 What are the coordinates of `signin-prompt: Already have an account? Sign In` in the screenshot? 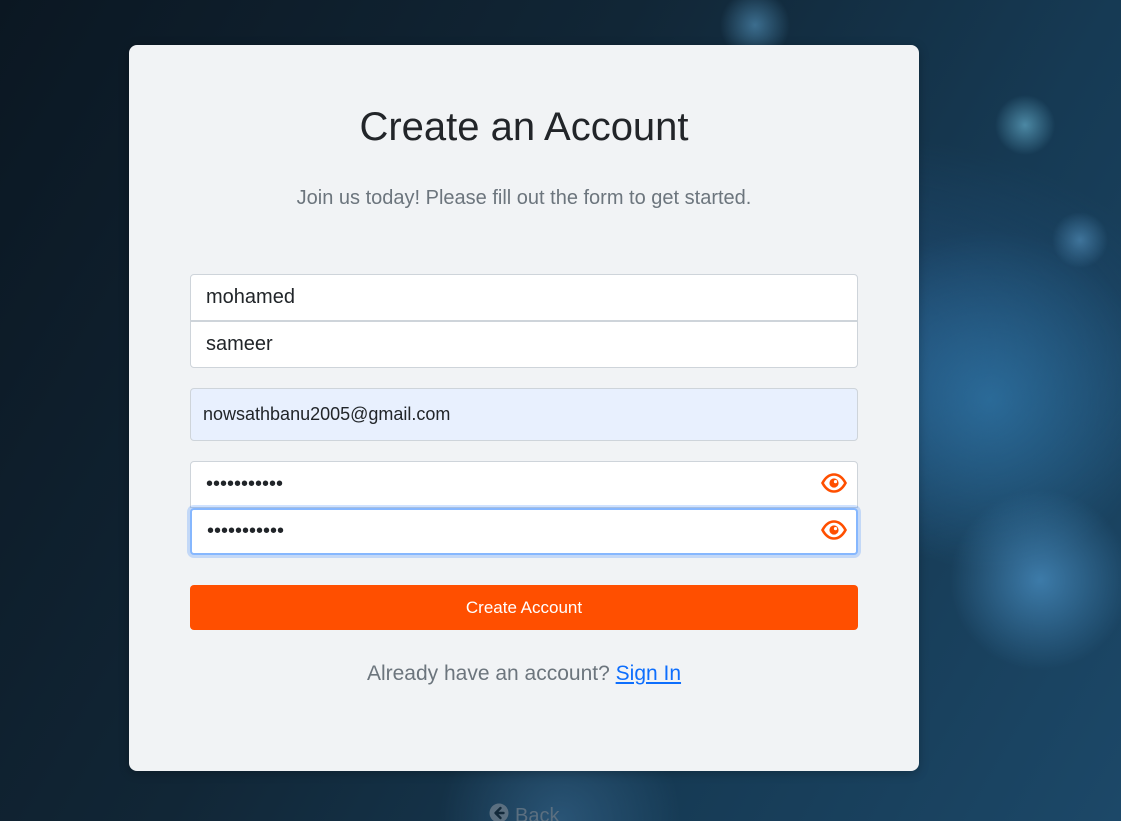 It's located at (524, 674).